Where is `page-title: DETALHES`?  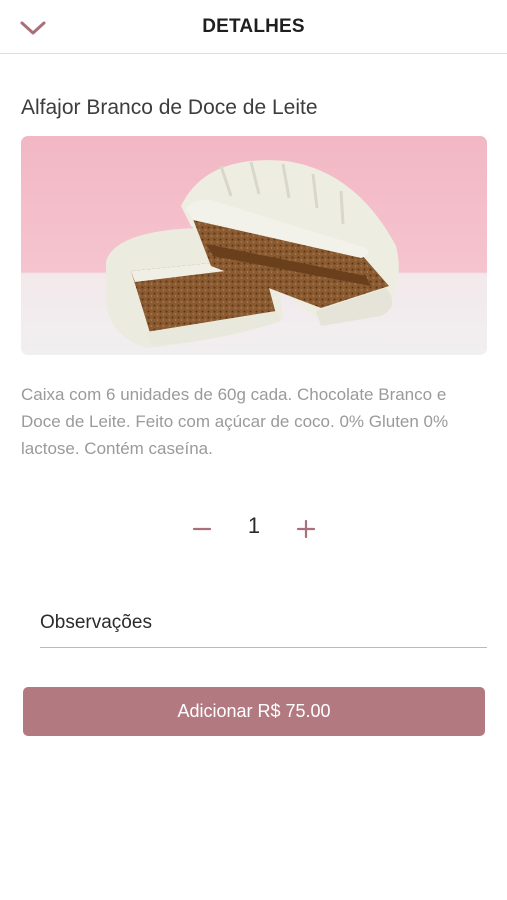 page-title: DETALHES is located at coordinates (253, 26).